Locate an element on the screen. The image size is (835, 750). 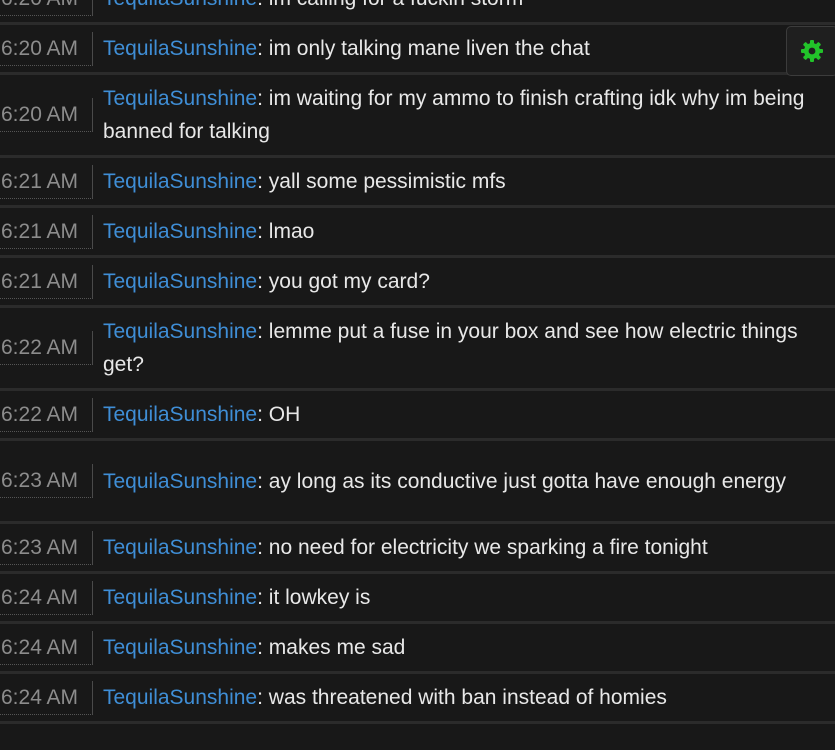
chat-message: 6:24 AM TequilaSunshine: it lowkey is is located at coordinates (417, 599).